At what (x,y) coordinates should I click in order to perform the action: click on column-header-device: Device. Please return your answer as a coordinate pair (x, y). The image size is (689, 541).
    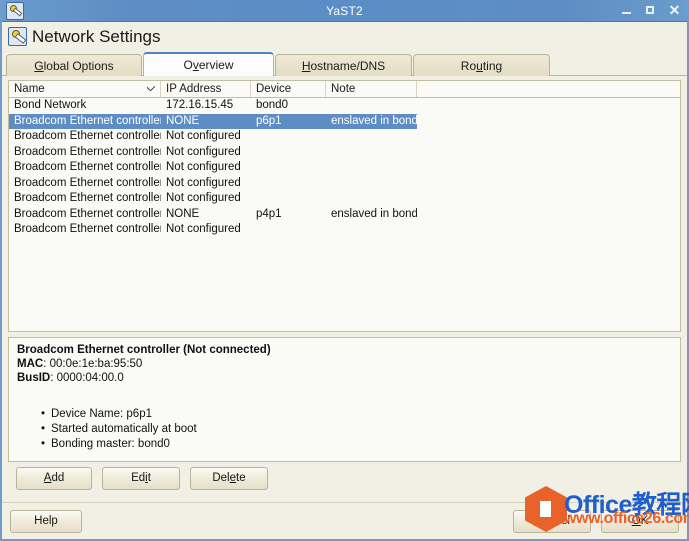
    Looking at the image, I should click on (288, 89).